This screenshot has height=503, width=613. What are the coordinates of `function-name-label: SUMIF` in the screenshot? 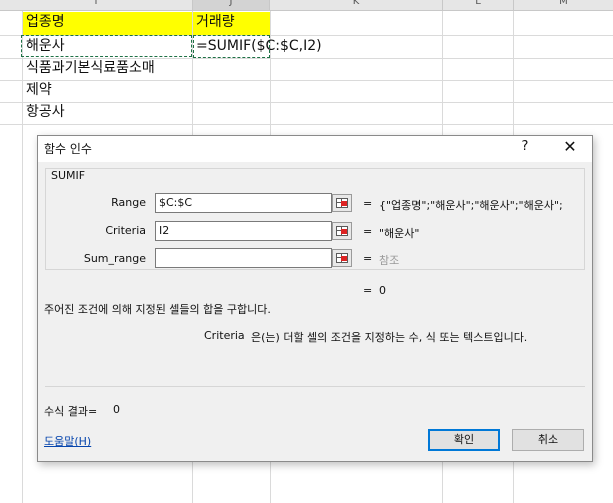 It's located at (68, 175).